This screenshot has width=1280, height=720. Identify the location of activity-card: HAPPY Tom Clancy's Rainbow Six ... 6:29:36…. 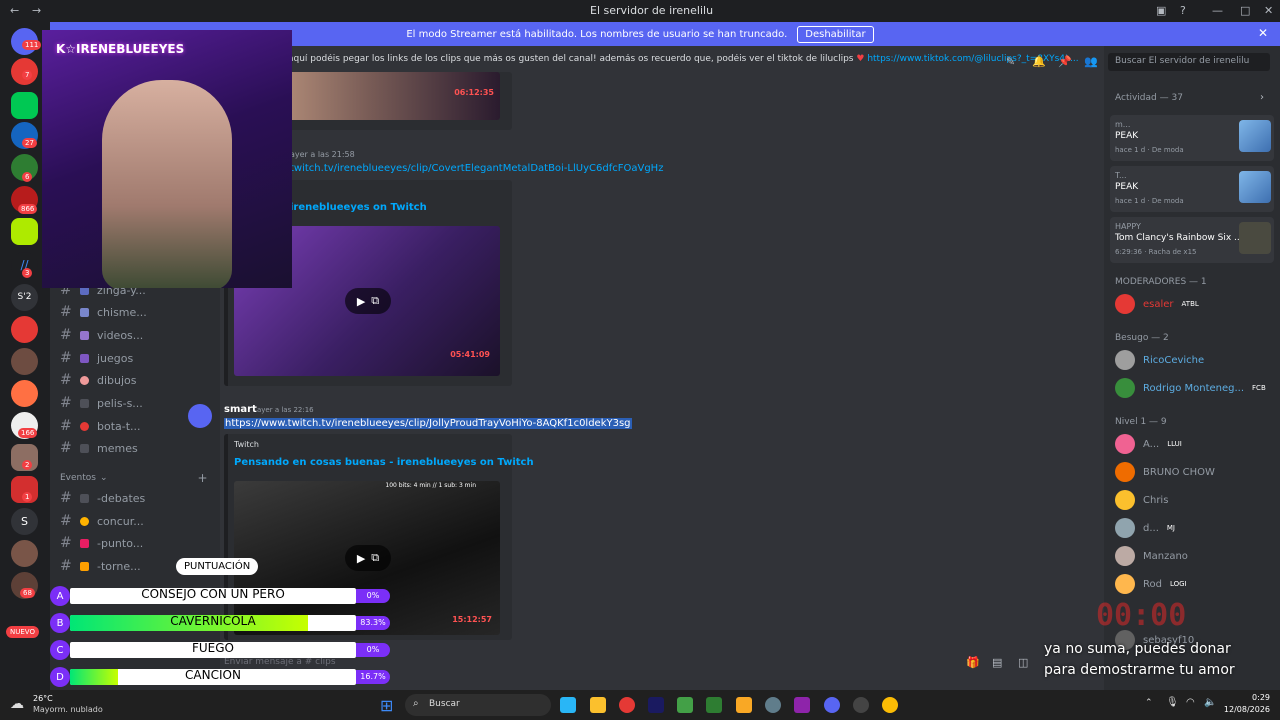
(1192, 240).